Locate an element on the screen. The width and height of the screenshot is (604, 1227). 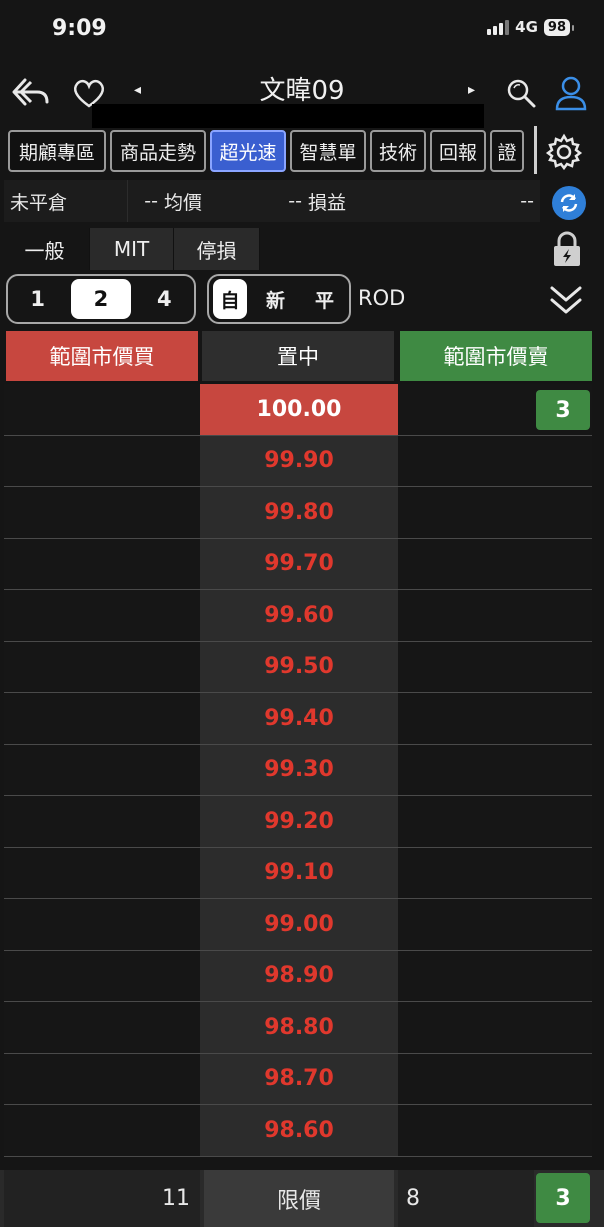
ladder-row: 98.70 is located at coordinates (298, 1079).